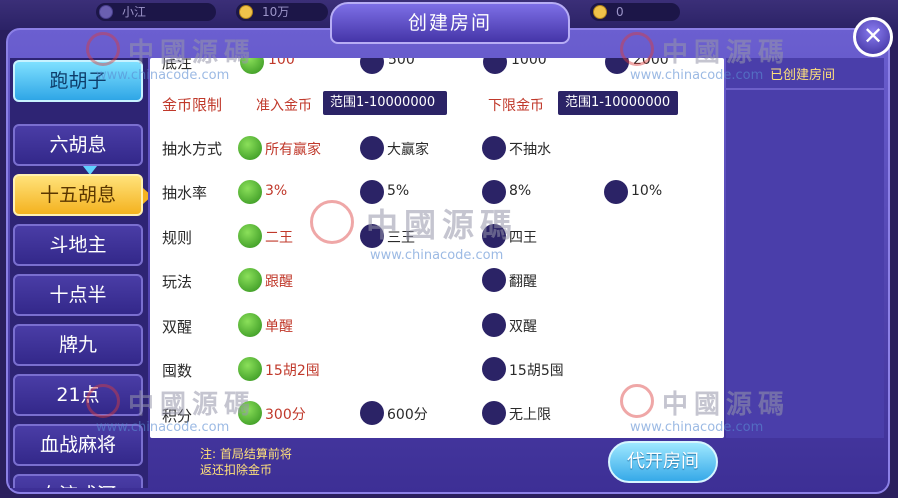 Image resolution: width=898 pixels, height=498 pixels. Describe the element at coordinates (80, 195) in the screenshot. I see `game-tab-shiwuhuxi: 十五胡息` at that location.